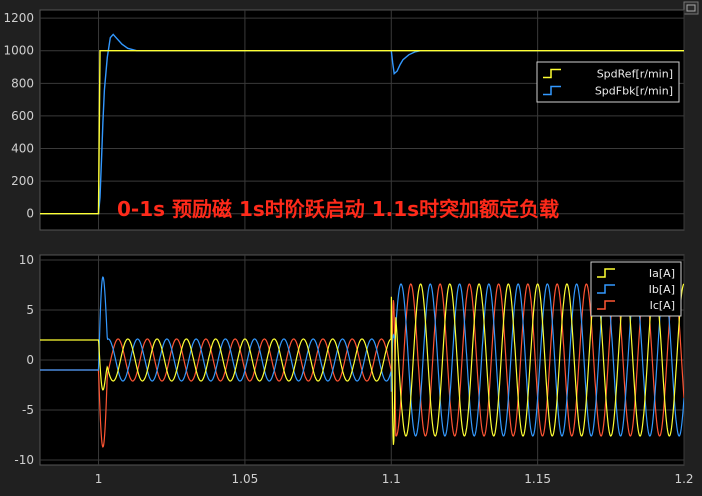  What do you see at coordinates (683, 479) in the screenshot?
I see `current-x-tick-label: 1.2` at bounding box center [683, 479].